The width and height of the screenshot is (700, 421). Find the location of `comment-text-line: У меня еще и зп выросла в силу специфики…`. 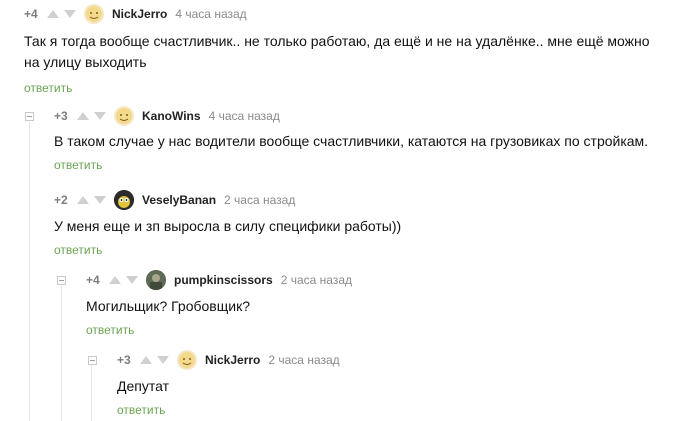

comment-text-line: У меня еще и зп выросла в силу специфики… is located at coordinates (228, 226).